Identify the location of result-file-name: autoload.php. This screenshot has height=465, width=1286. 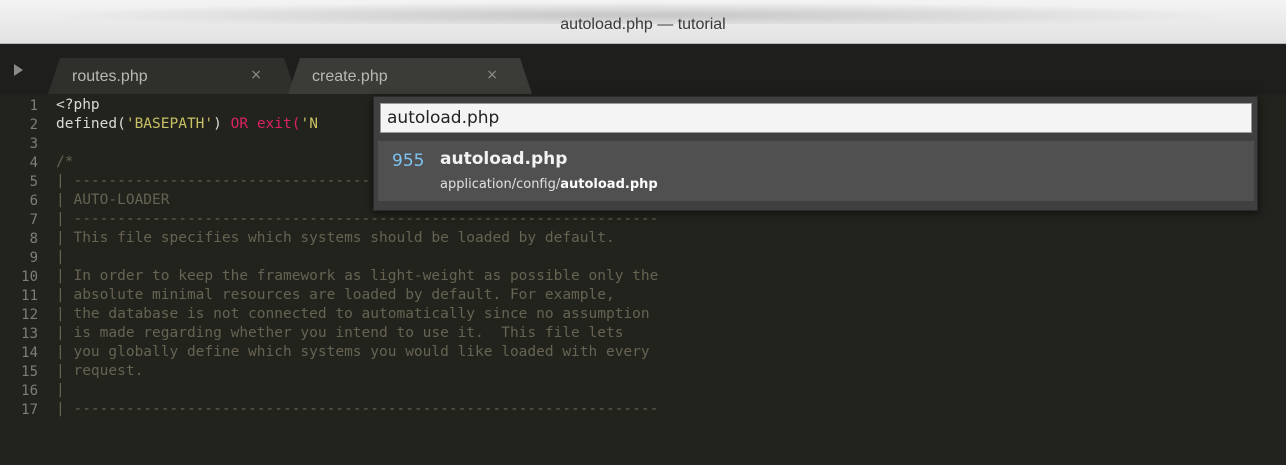
(504, 159).